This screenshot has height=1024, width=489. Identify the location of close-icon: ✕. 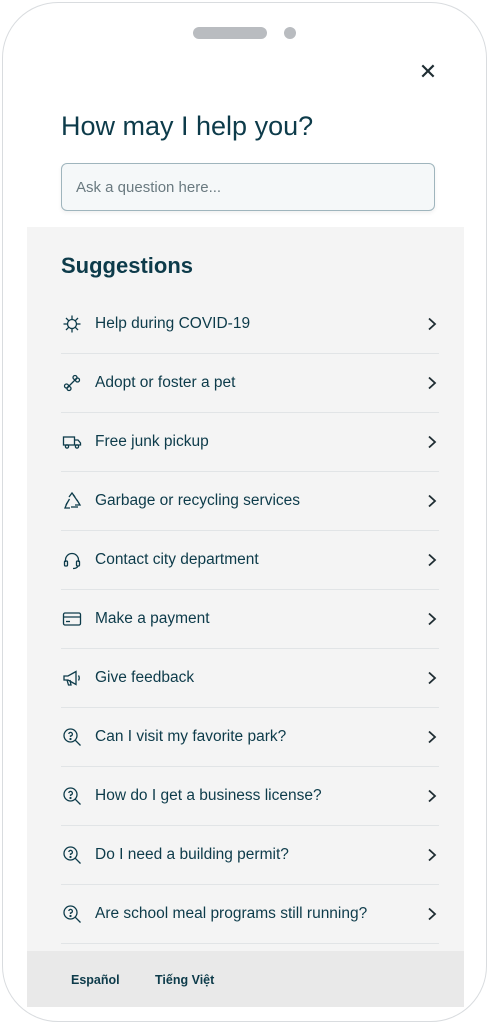
(428, 71).